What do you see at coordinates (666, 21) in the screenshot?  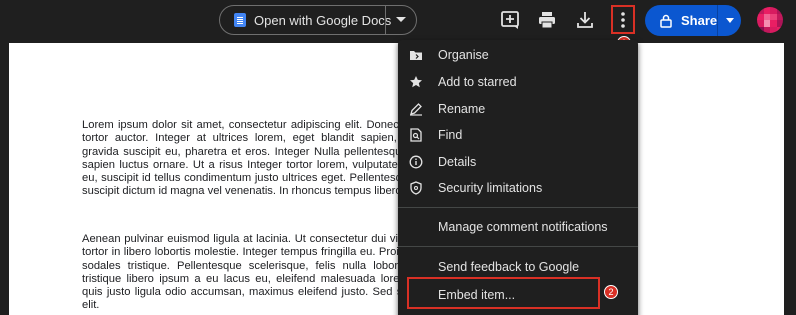 I see `lock-icon` at bounding box center [666, 21].